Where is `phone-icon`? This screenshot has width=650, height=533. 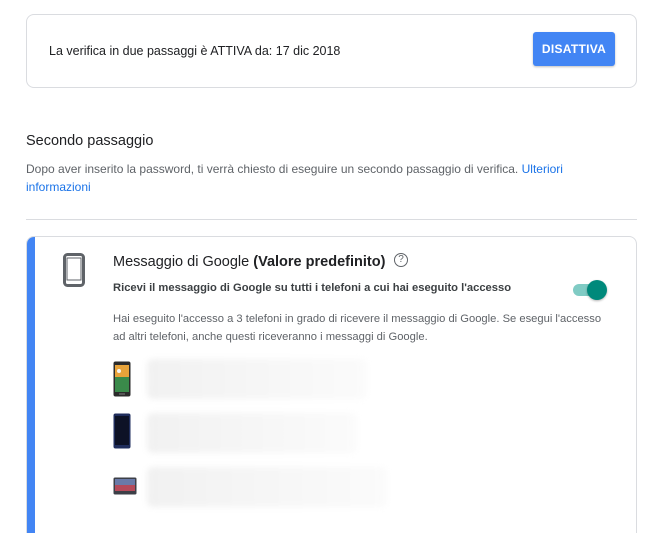
phone-icon is located at coordinates (74, 270).